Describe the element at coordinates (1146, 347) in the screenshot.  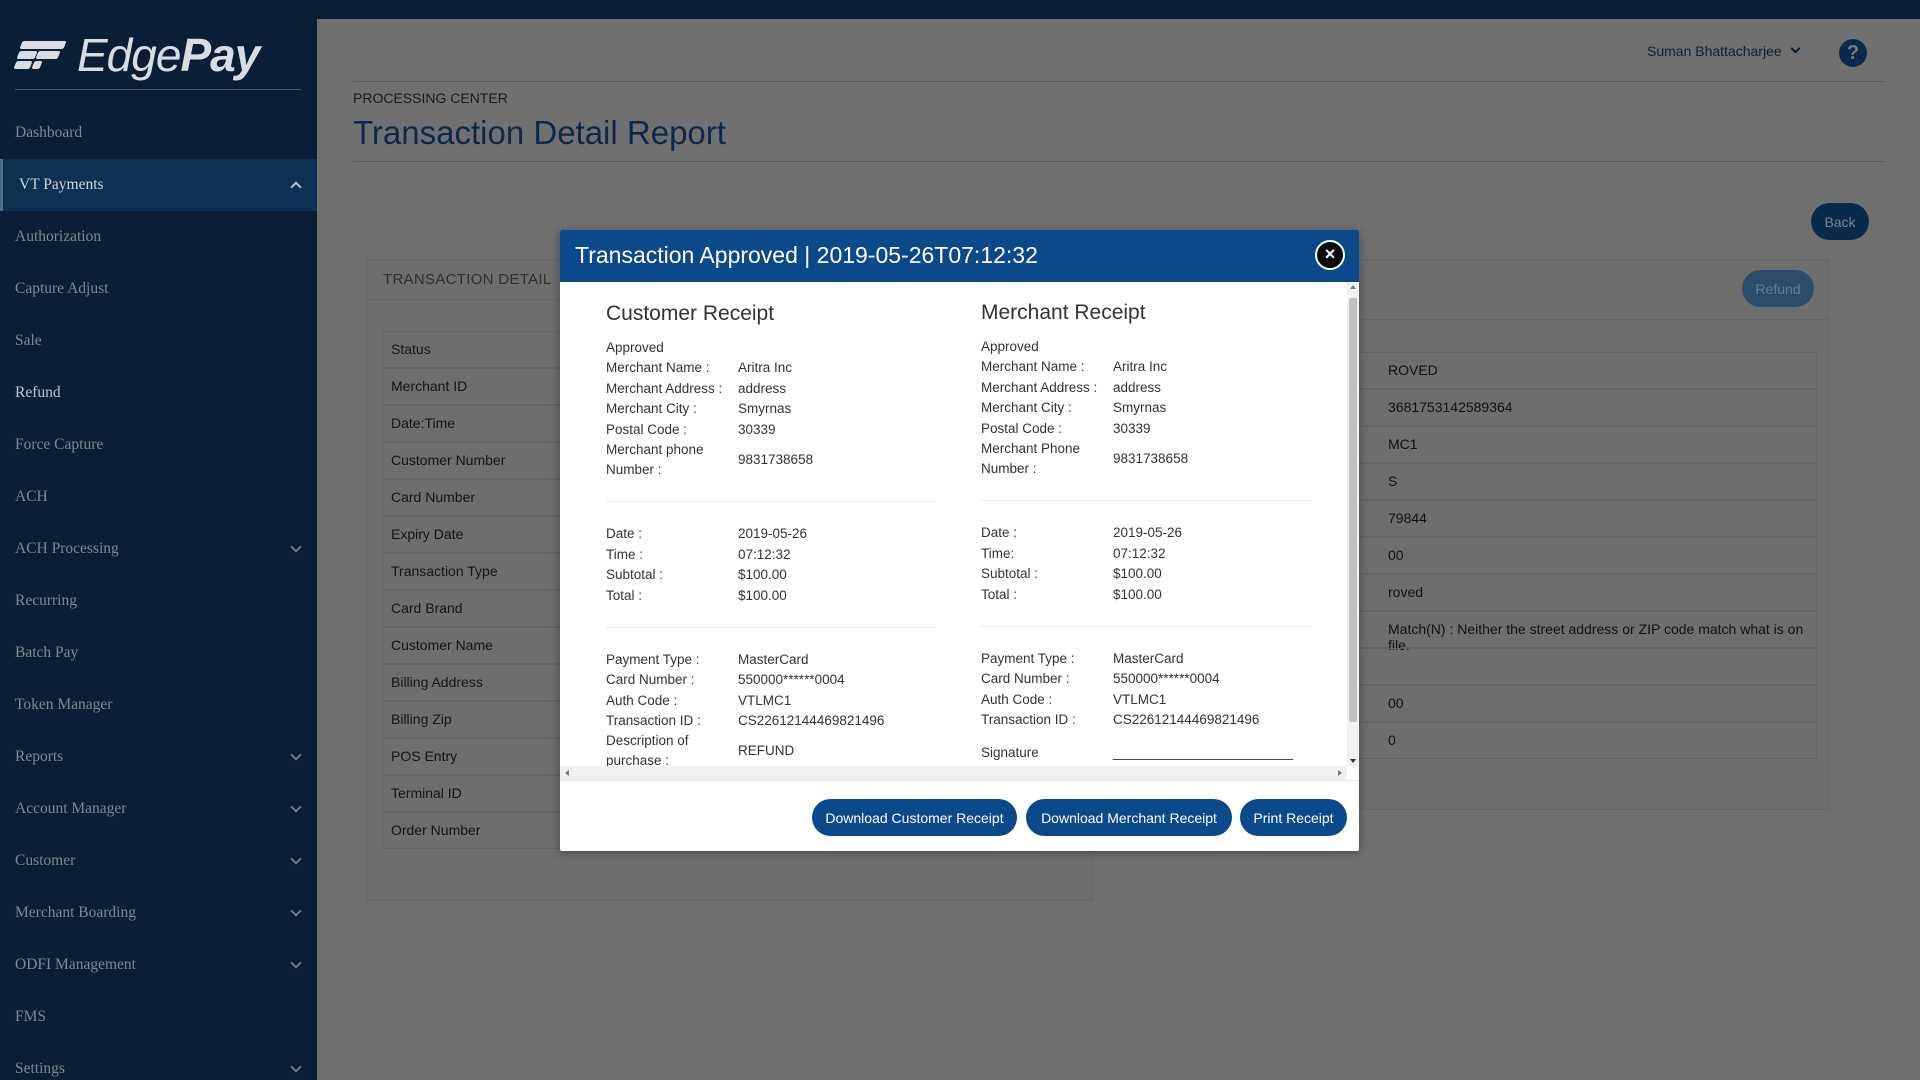
I see `receipt-status: Approved` at that location.